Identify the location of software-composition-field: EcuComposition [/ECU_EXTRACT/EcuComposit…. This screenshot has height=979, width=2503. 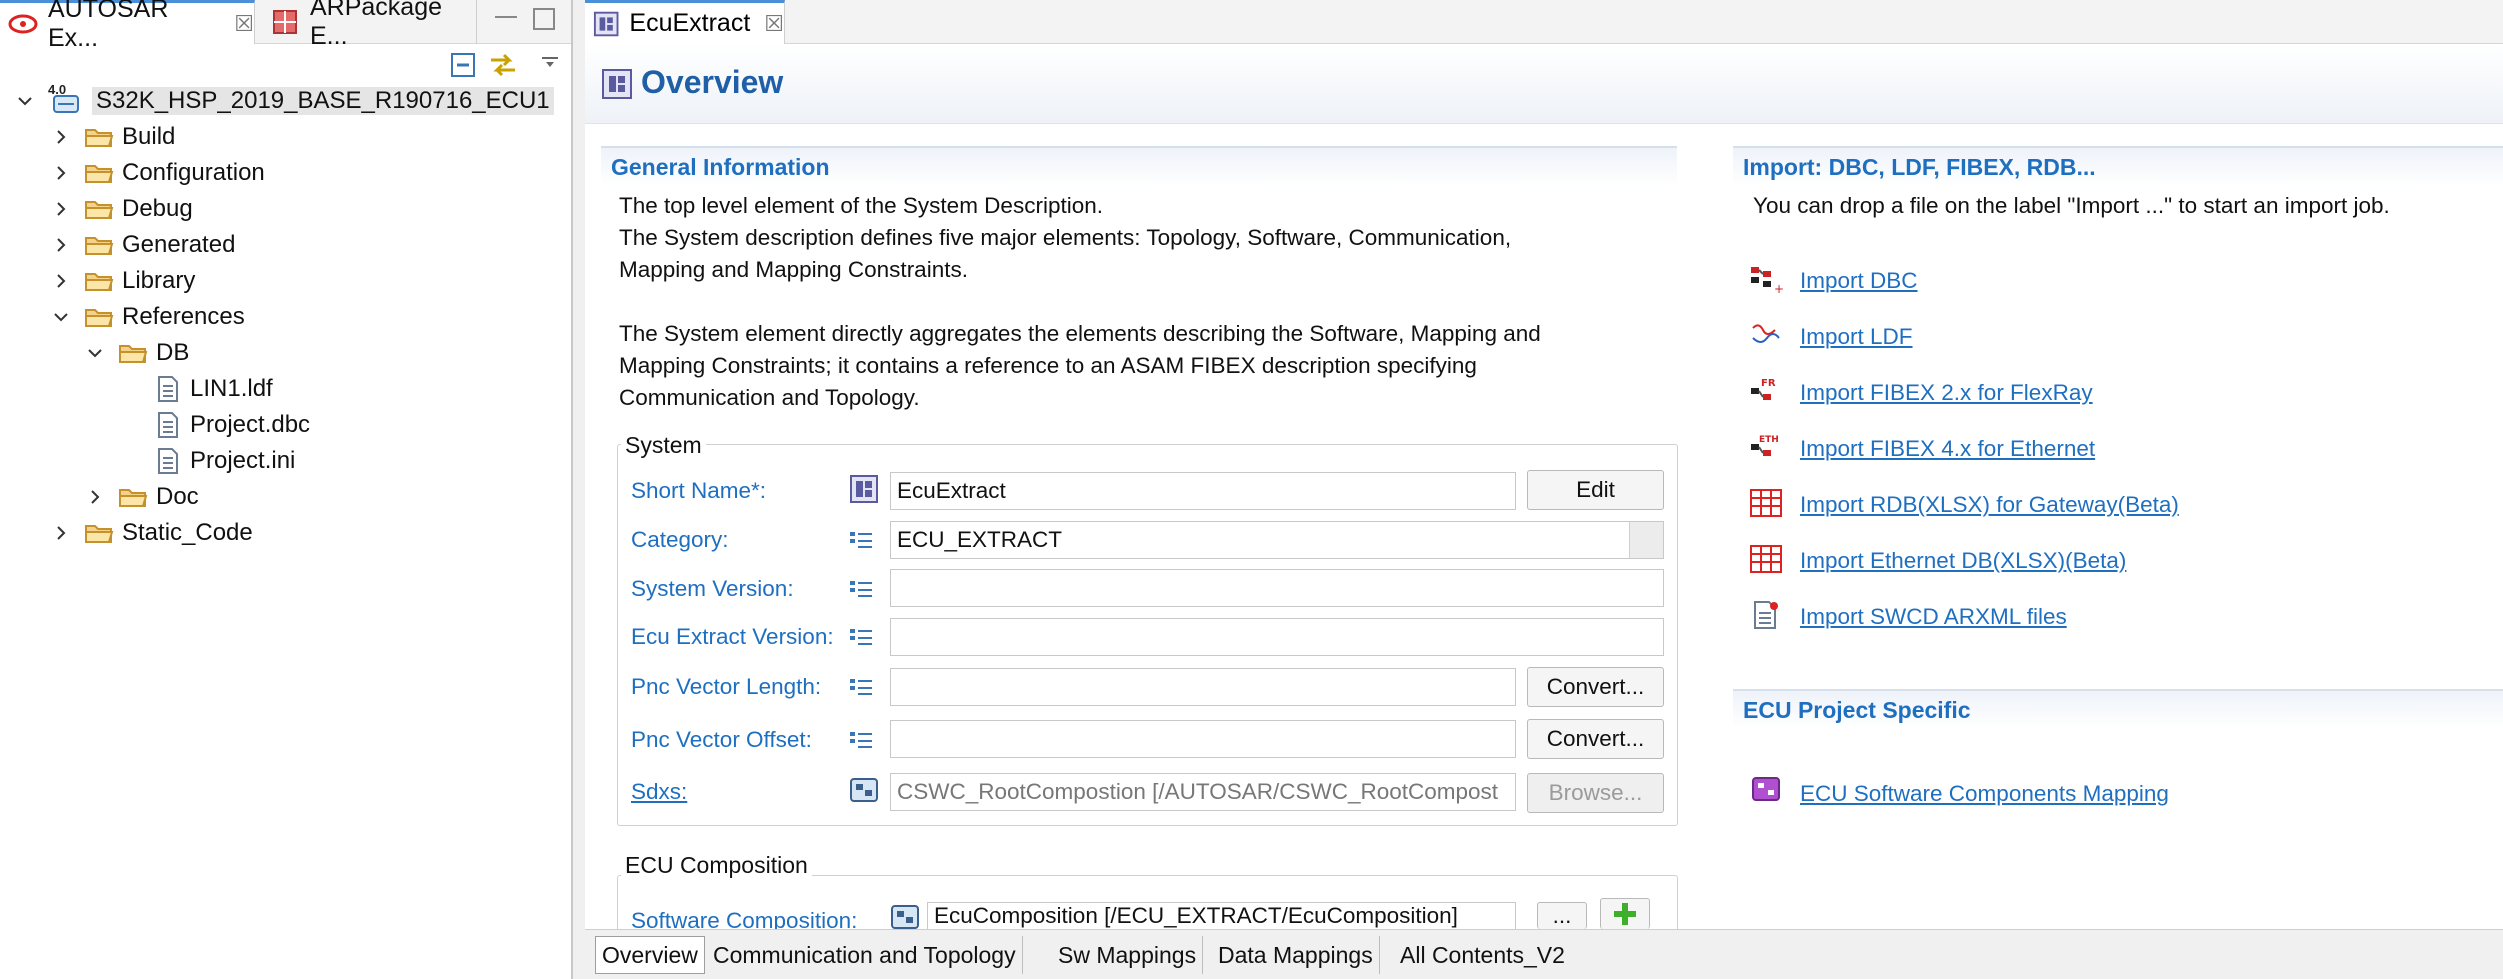
(1221, 915).